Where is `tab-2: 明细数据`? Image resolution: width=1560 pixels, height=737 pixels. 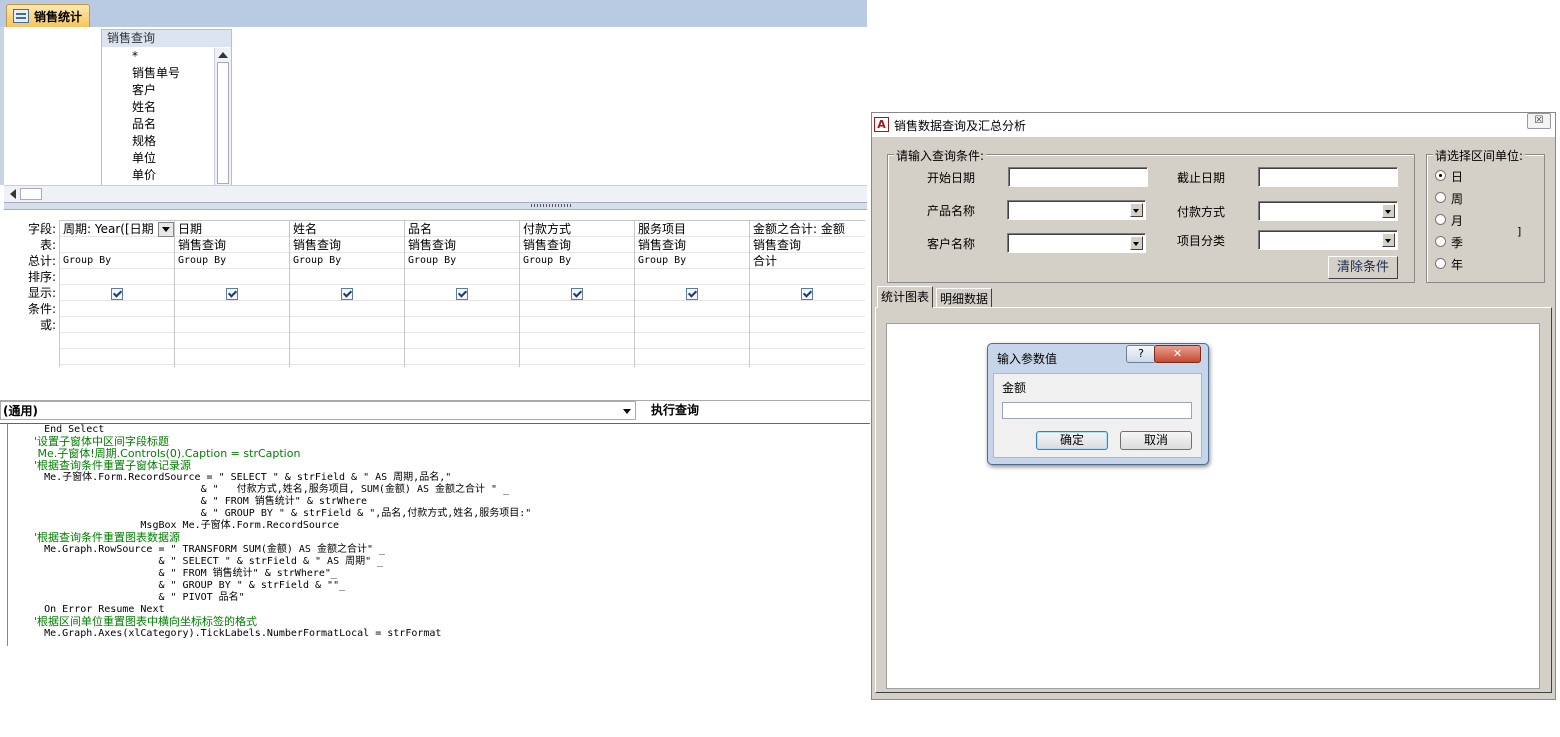 tab-2: 明细数据 is located at coordinates (964, 298).